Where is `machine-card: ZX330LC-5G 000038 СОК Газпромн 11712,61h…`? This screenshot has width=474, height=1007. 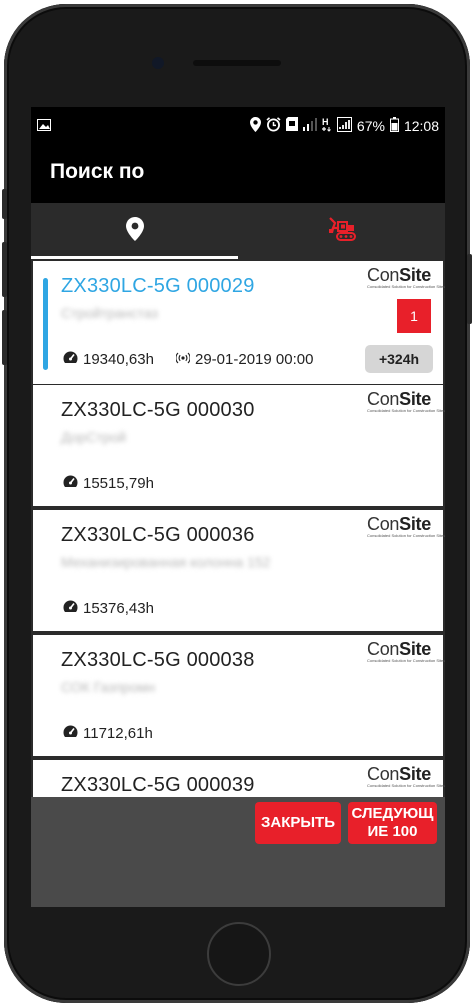 machine-card: ZX330LC-5G 000038 СОК Газпромн 11712,61h… is located at coordinates (239, 695).